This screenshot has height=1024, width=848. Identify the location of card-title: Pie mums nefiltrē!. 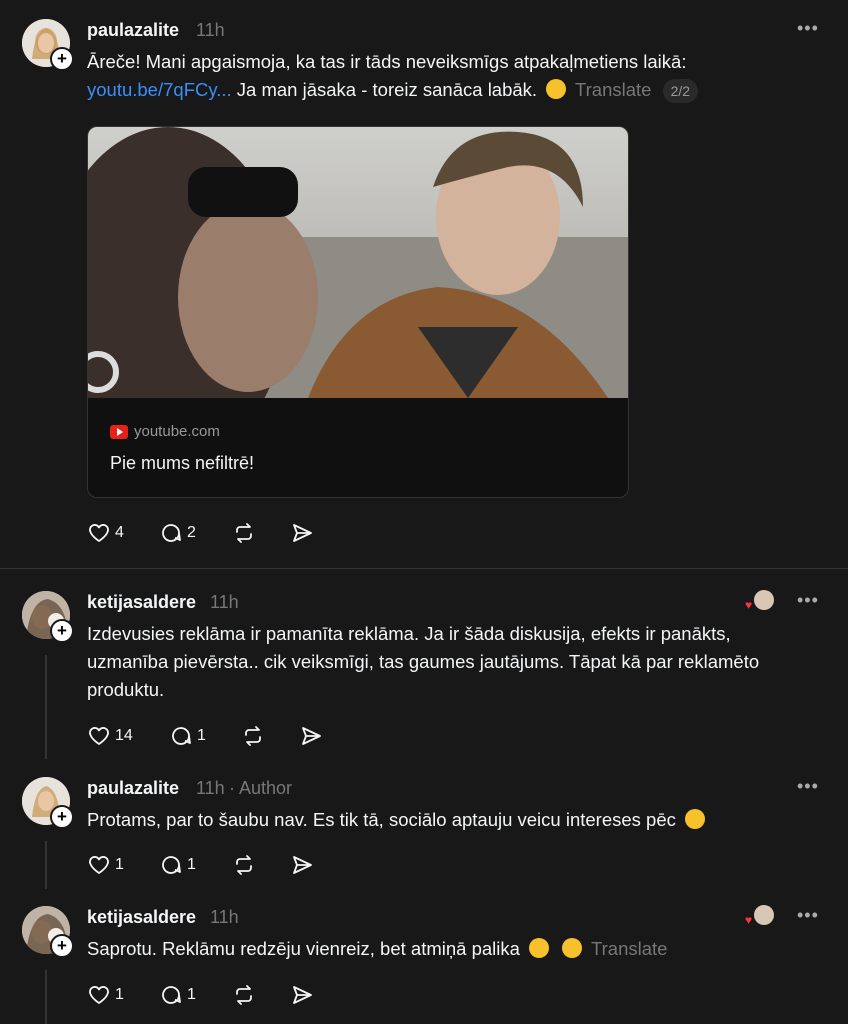
(182, 463).